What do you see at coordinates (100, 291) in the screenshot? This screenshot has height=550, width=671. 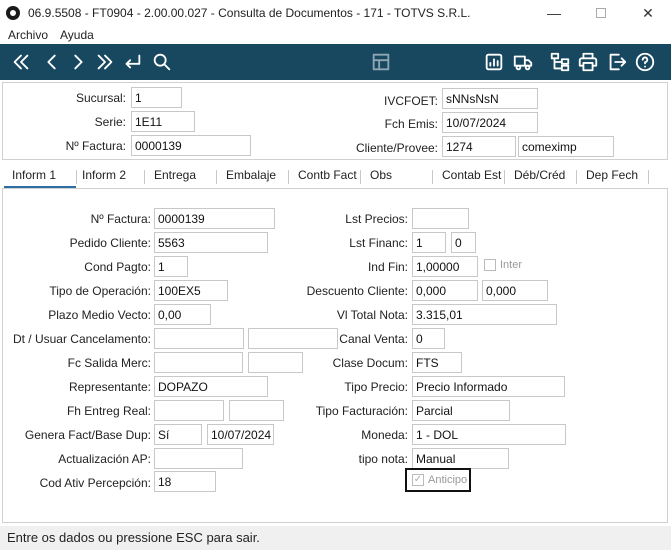 I see `tipo-operacion-label: Tipo de Operación:` at bounding box center [100, 291].